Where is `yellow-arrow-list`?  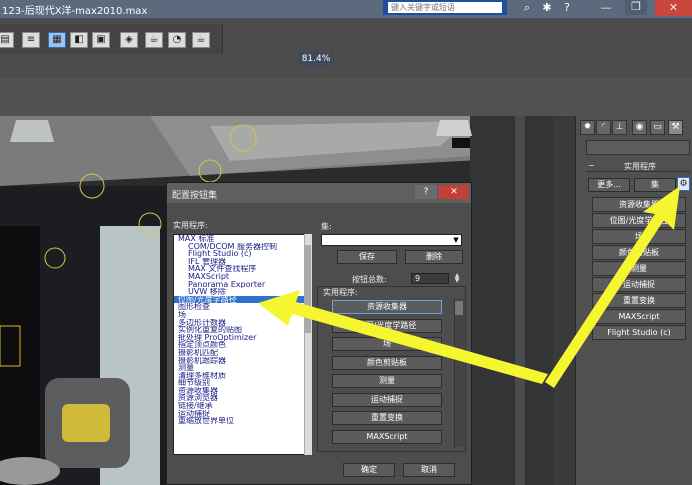 yellow-arrow-list is located at coordinates (403, 337).